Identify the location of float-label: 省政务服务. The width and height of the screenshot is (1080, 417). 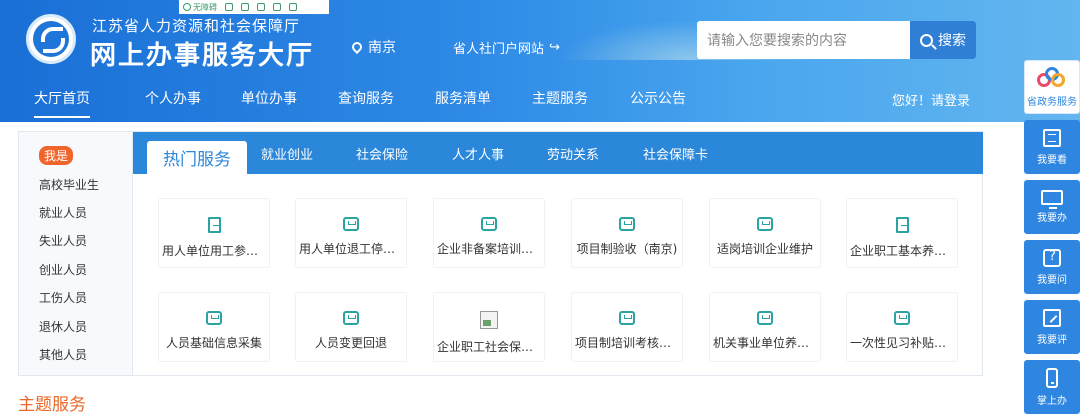
(1052, 102).